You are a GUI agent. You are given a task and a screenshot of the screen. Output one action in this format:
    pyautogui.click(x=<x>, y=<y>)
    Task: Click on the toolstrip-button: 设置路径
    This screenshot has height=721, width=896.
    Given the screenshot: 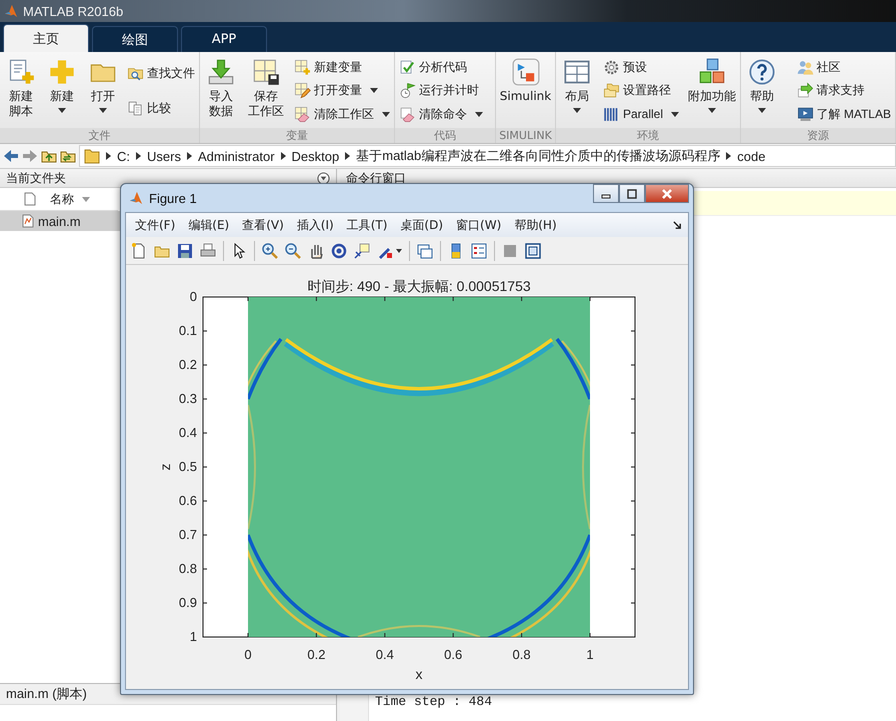 What is the action you would take?
    pyautogui.click(x=641, y=90)
    